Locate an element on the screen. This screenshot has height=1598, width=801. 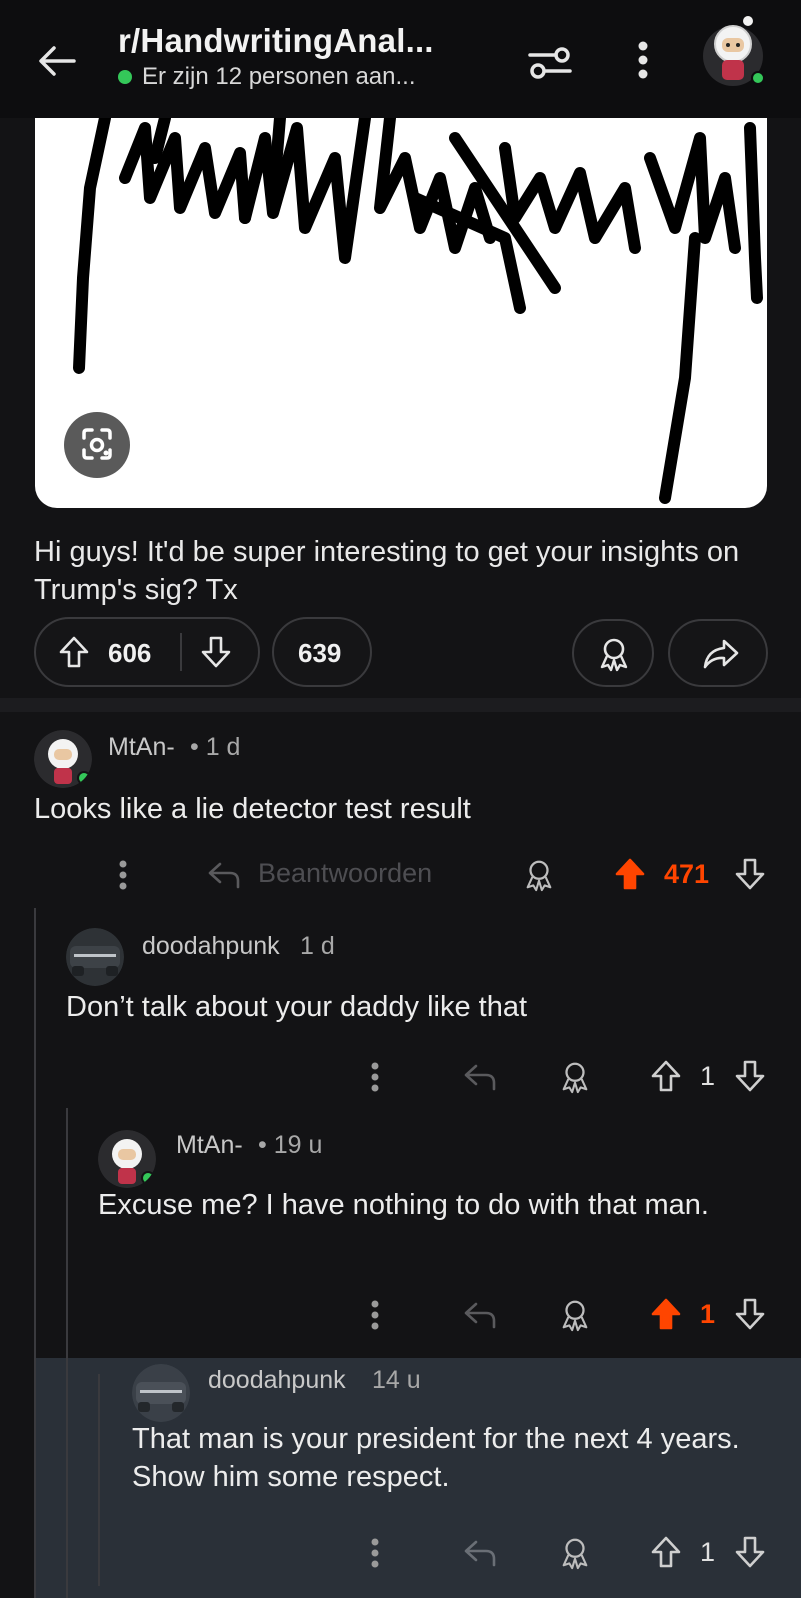
vote-divider is located at coordinates (181, 652).